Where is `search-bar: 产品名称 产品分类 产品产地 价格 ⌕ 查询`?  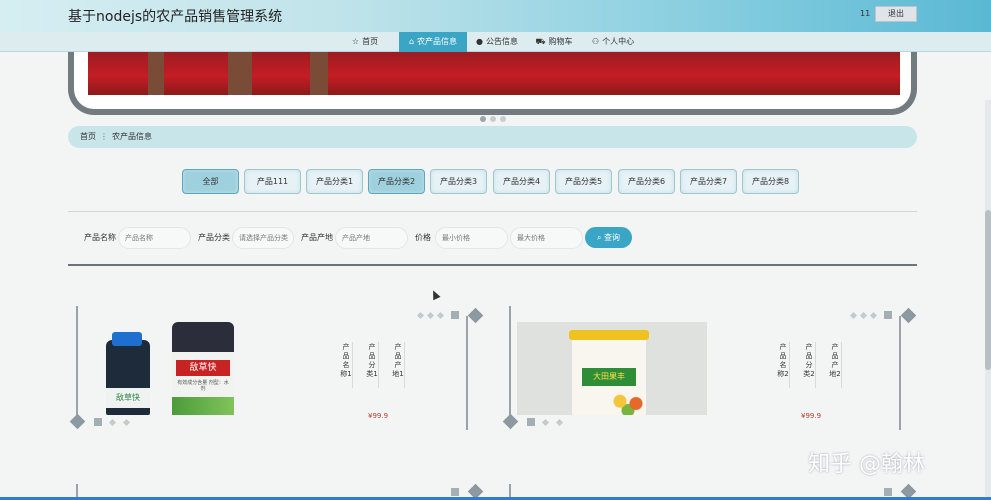
search-bar: 产品名称 产品分类 产品产地 价格 ⌕ 查询 is located at coordinates (492, 238).